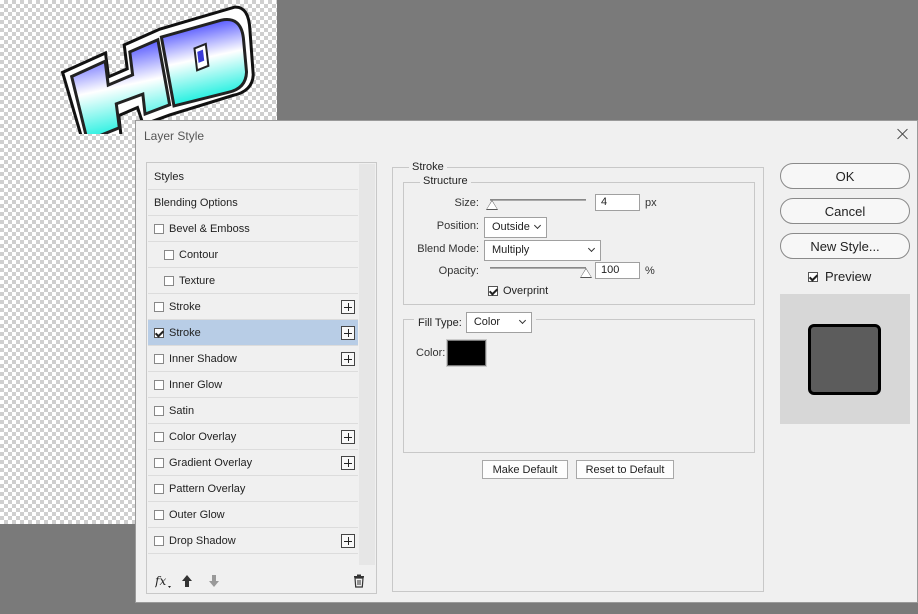  Describe the element at coordinates (253, 437) in the screenshot. I see `style-row: Color Overlay` at that location.